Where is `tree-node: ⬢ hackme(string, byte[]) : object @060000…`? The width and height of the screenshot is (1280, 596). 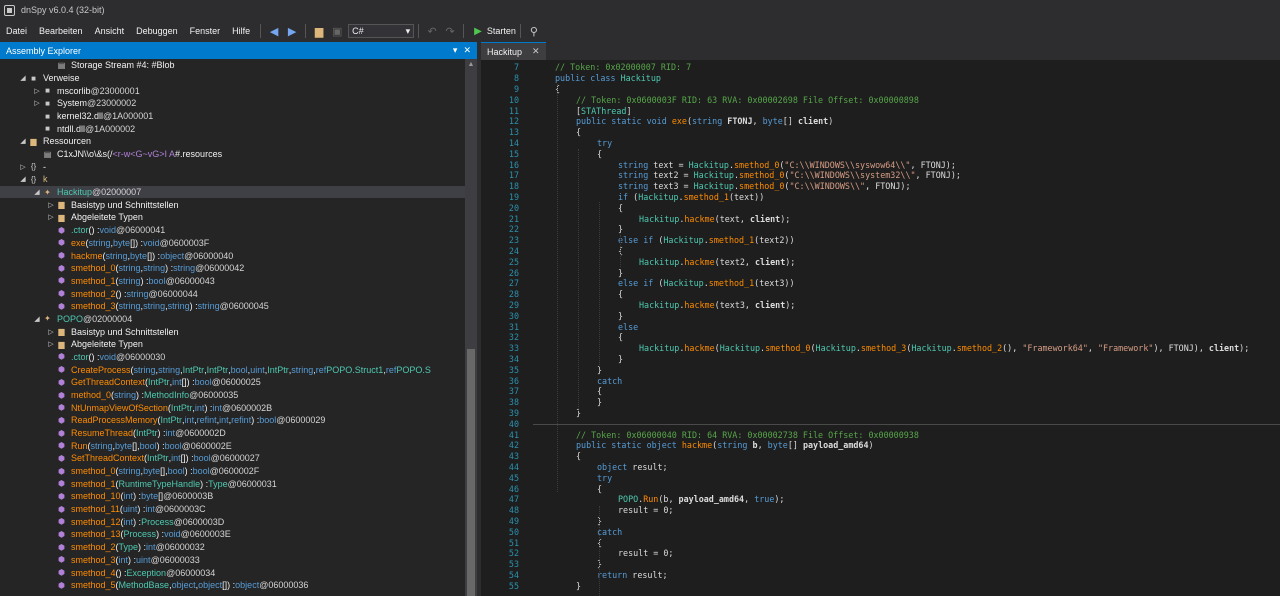
tree-node: ⬢ hackme(string, byte[]) : object @060000… is located at coordinates (232, 255).